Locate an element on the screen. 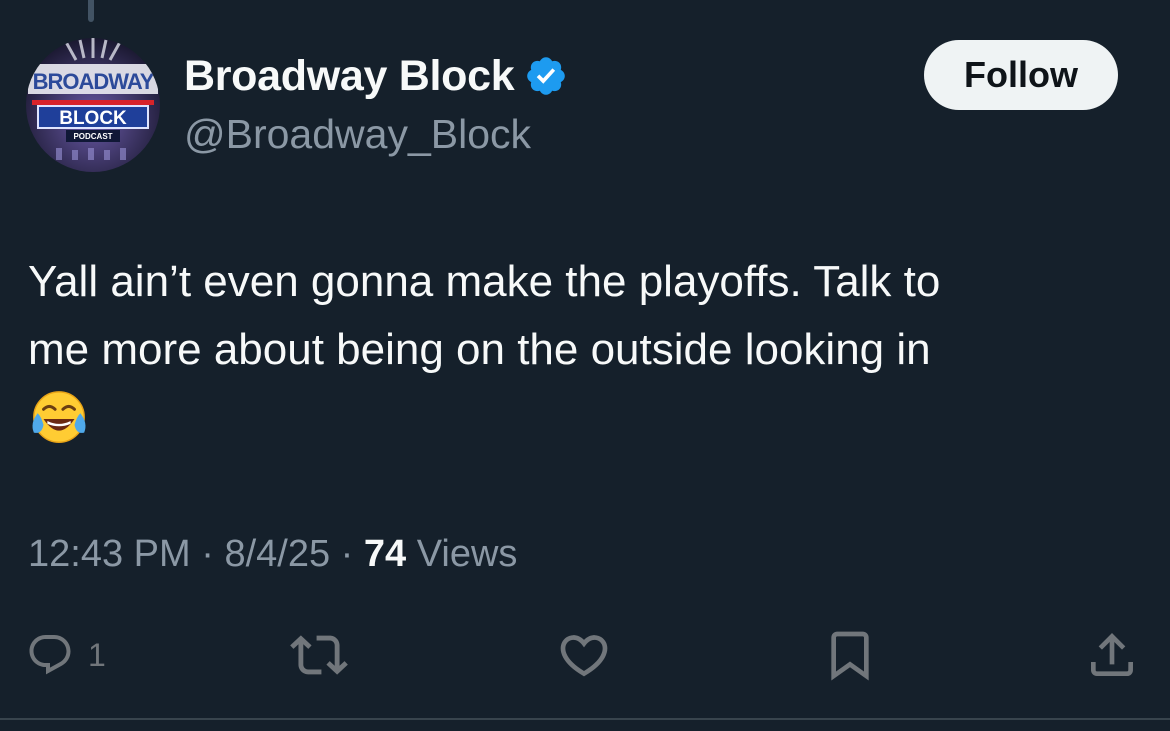 This screenshot has height=731, width=1170. logo-text-broadway: BROADWAY is located at coordinates (94, 81).